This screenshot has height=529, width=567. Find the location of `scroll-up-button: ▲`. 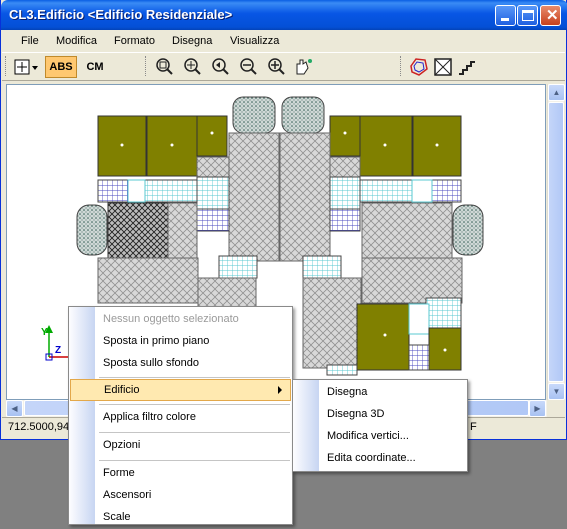

scroll-up-button: ▲ is located at coordinates (556, 92).